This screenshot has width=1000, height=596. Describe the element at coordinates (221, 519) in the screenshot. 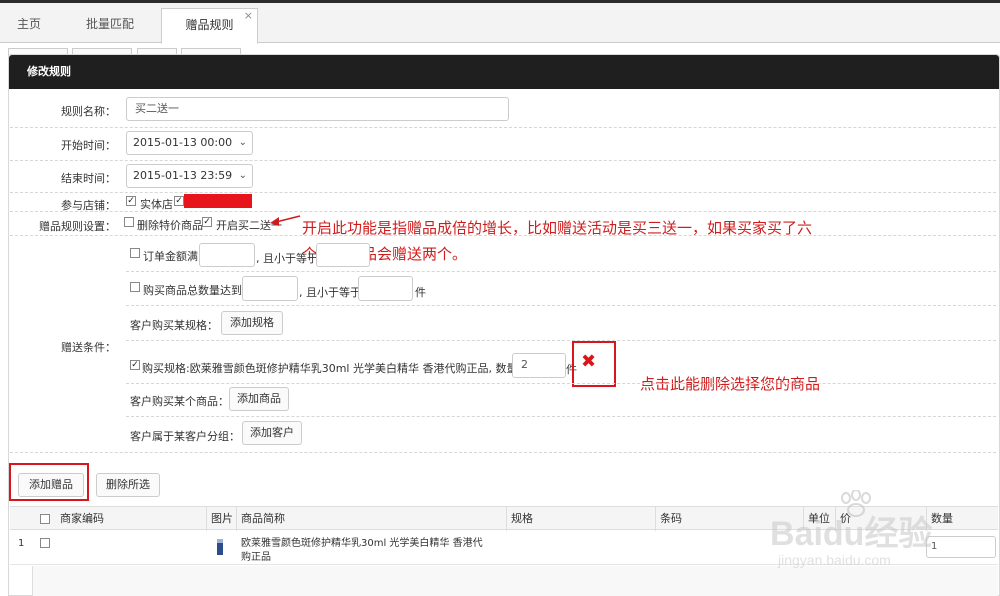

I see `column-header: 图片` at that location.